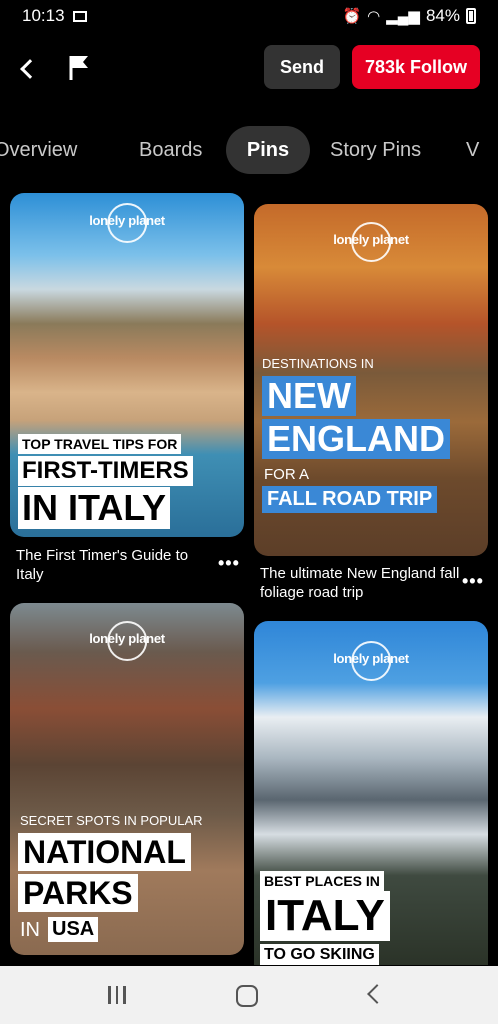 The height and width of the screenshot is (1024, 498). Describe the element at coordinates (43, 15) in the screenshot. I see `status-time: 10:13` at that location.